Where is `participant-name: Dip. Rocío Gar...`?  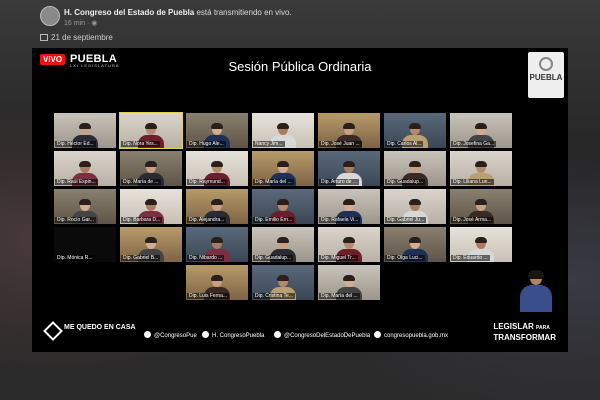 participant-name: Dip. Rocío Gar... is located at coordinates (75, 220).